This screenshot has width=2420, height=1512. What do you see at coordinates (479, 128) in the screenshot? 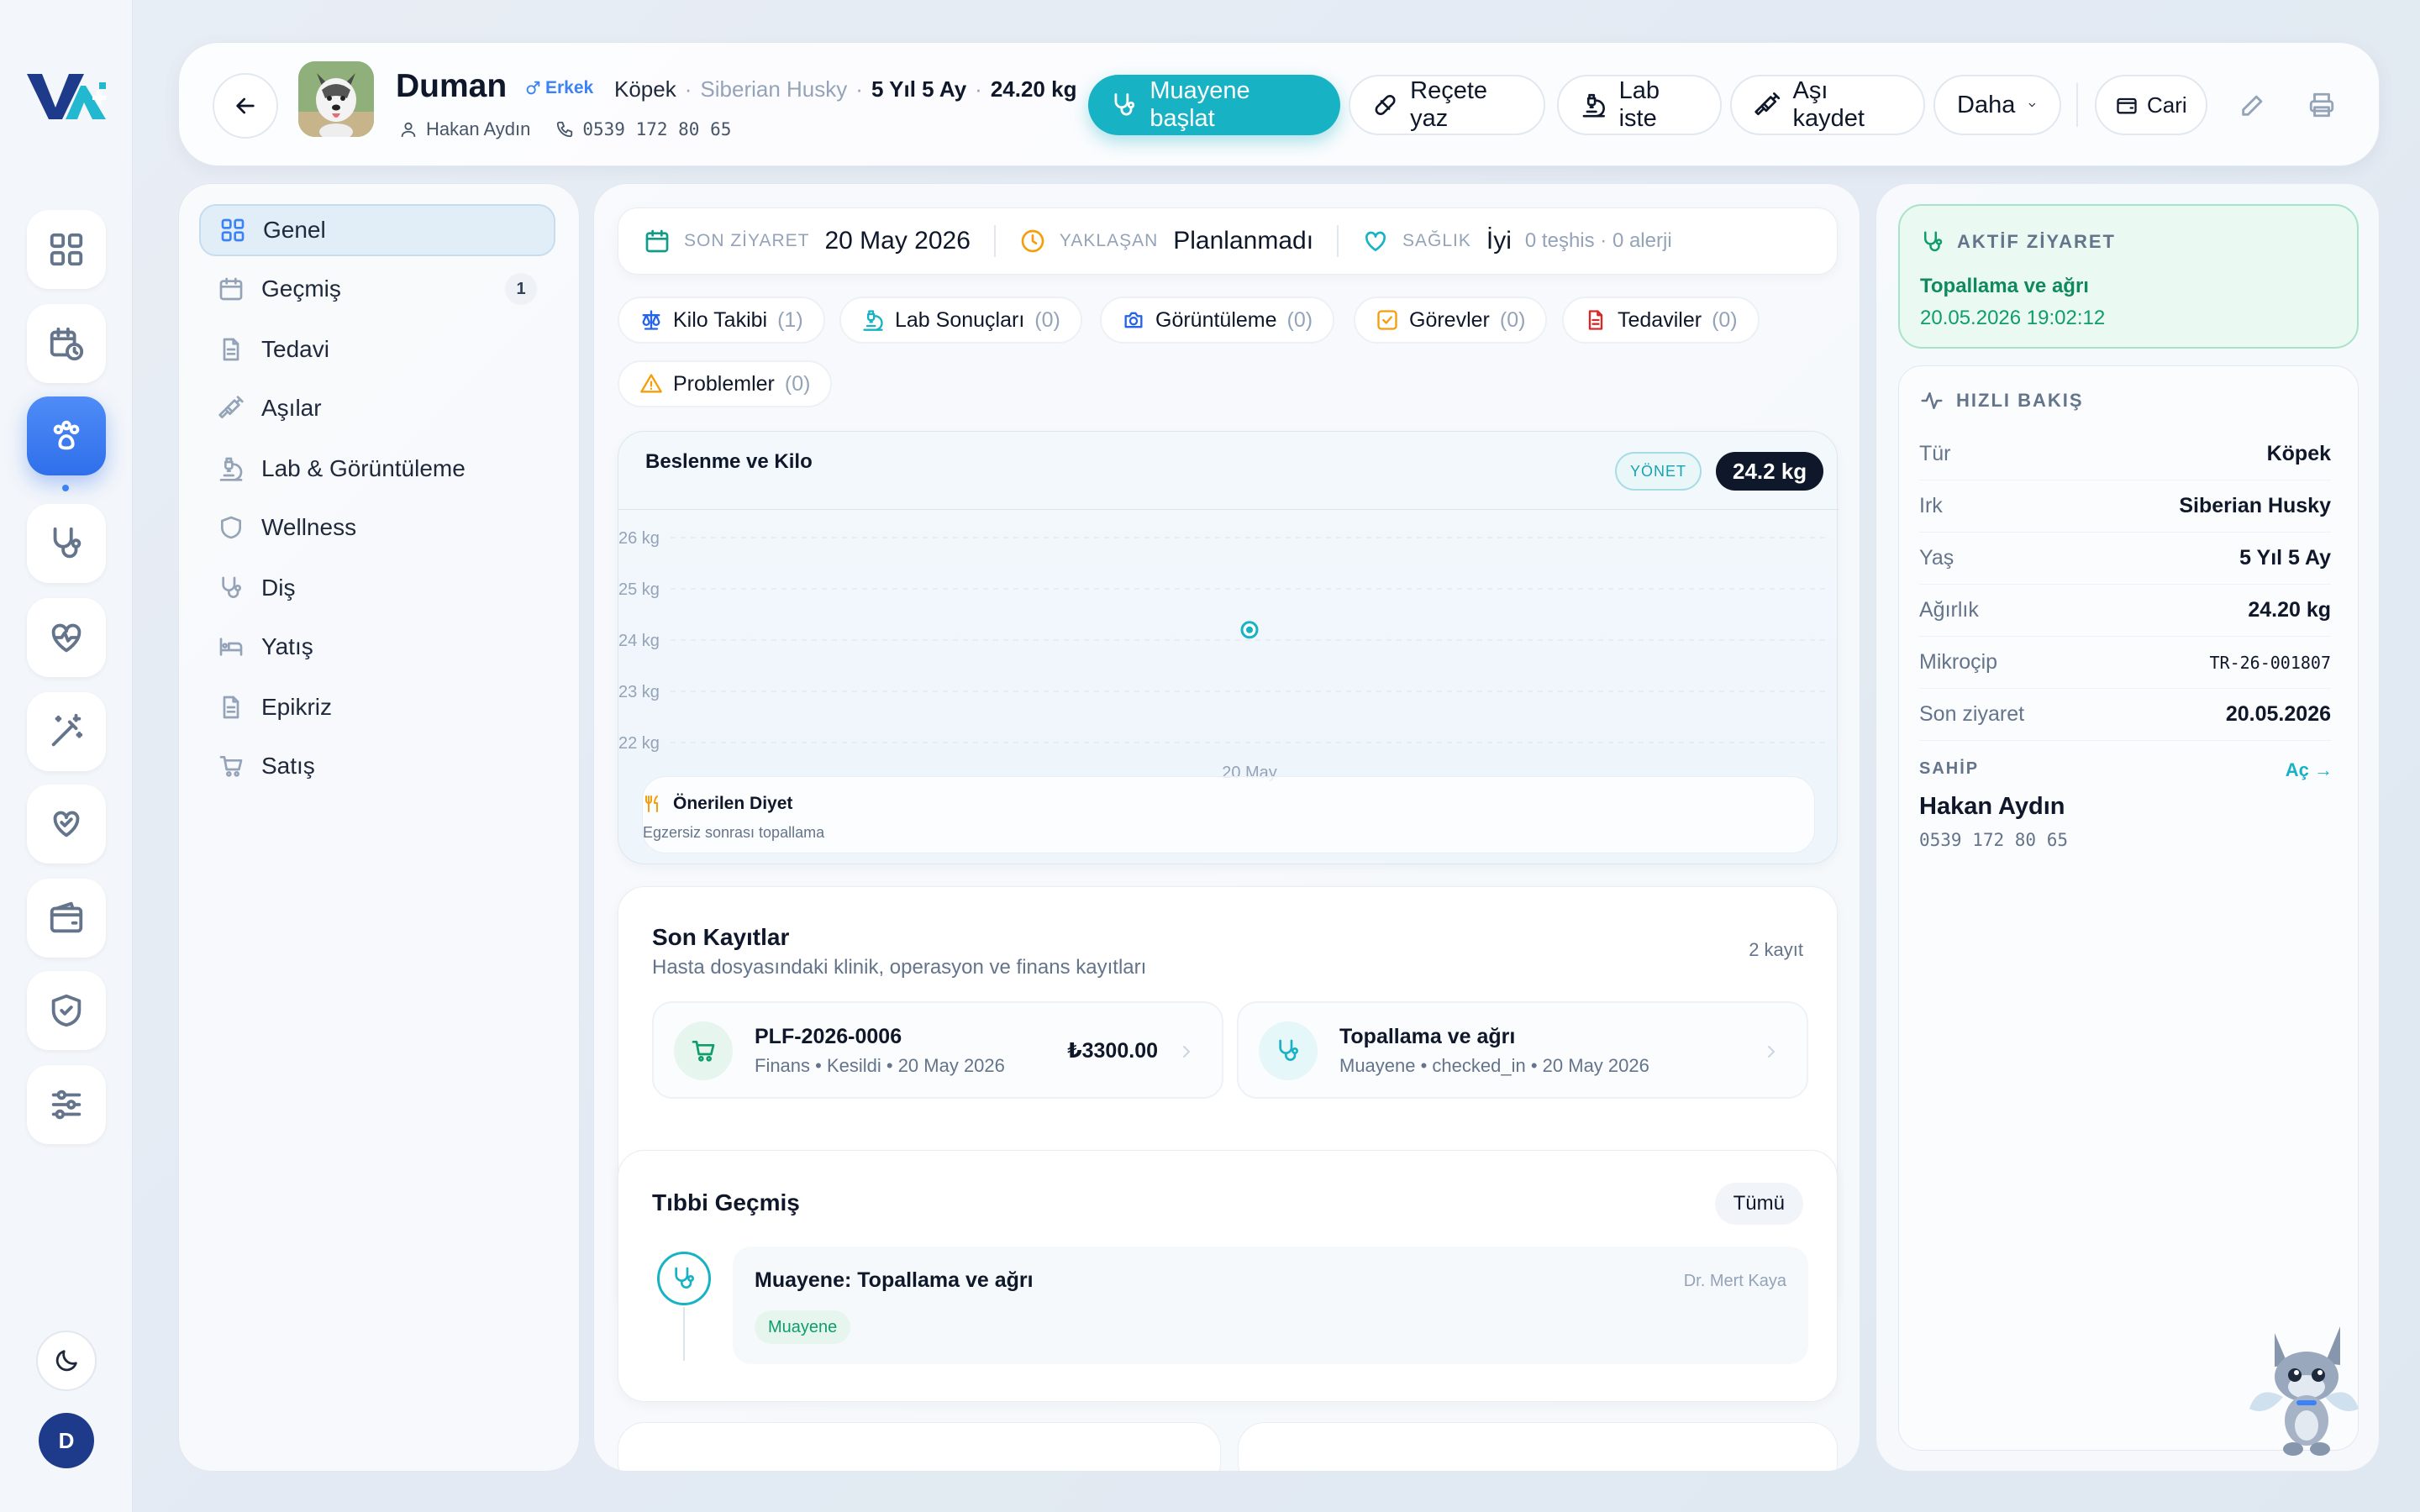
I see `owner-name: Hakan Aydın` at bounding box center [479, 128].